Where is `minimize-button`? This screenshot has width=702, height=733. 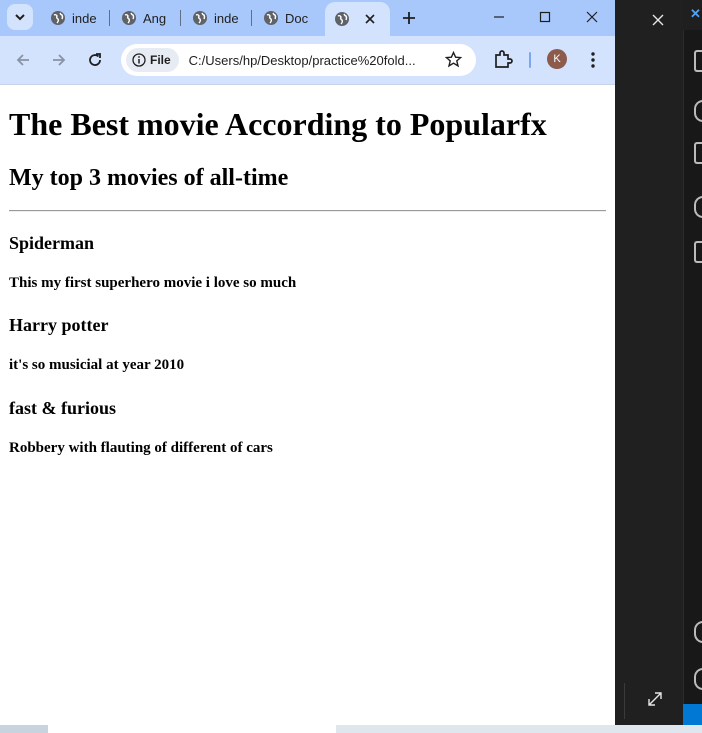
minimize-button is located at coordinates (499, 17).